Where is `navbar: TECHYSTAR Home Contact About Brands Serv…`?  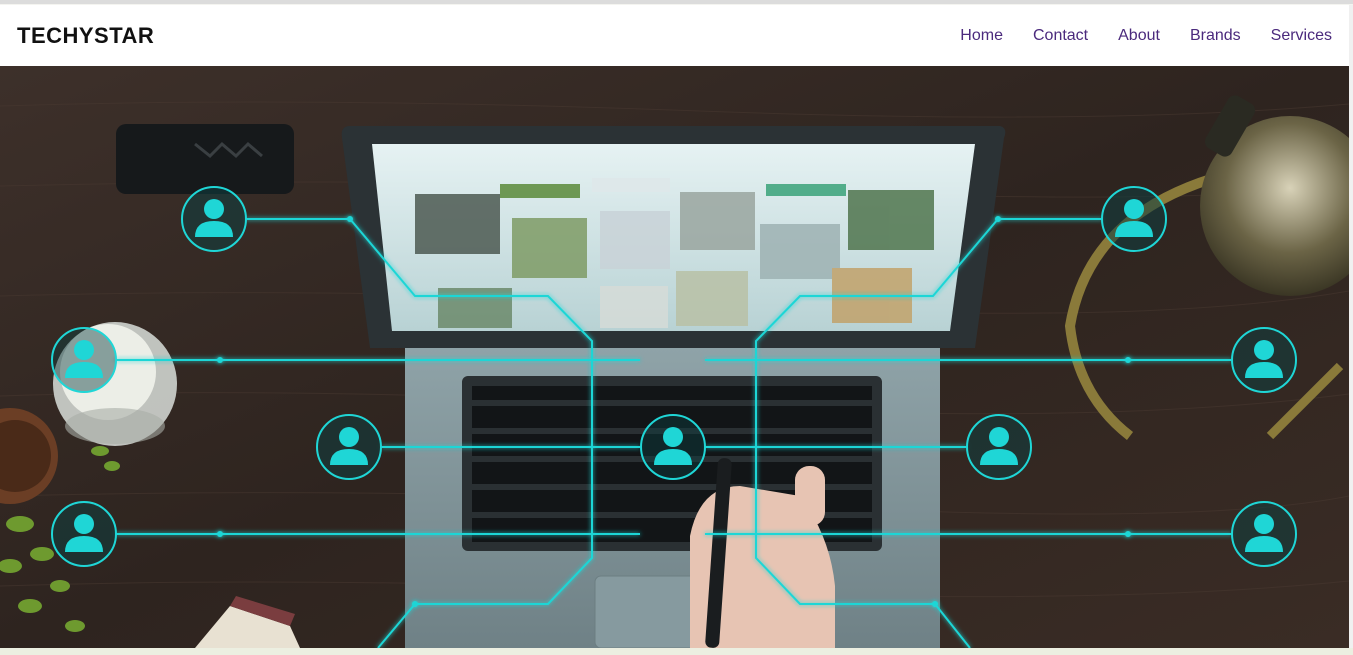 navbar: TECHYSTAR Home Contact About Brands Serv… is located at coordinates (674, 35).